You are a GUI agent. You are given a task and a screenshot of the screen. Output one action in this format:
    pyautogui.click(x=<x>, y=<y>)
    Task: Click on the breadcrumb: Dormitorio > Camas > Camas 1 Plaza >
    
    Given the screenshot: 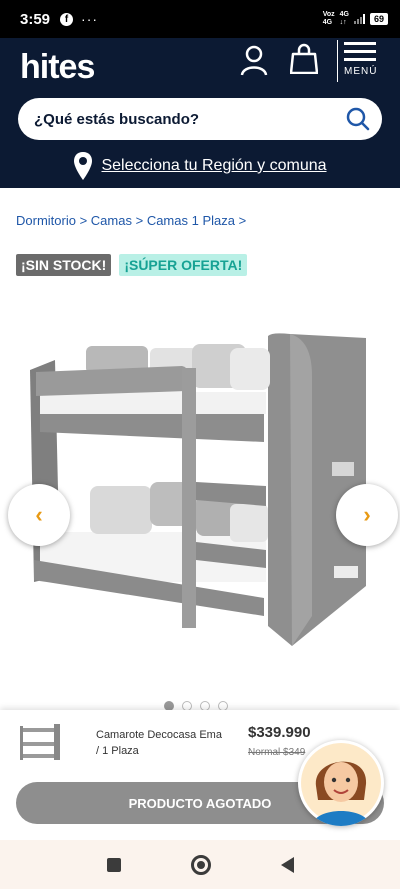 What is the action you would take?
    pyautogui.click(x=131, y=220)
    